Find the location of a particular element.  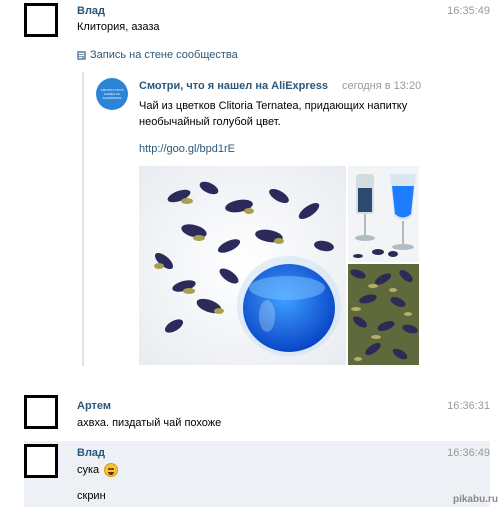

publisher-logo: СМОТРИ ЧТО Я НАШЕЛ НА ALIEXPRESS is located at coordinates (112, 94).